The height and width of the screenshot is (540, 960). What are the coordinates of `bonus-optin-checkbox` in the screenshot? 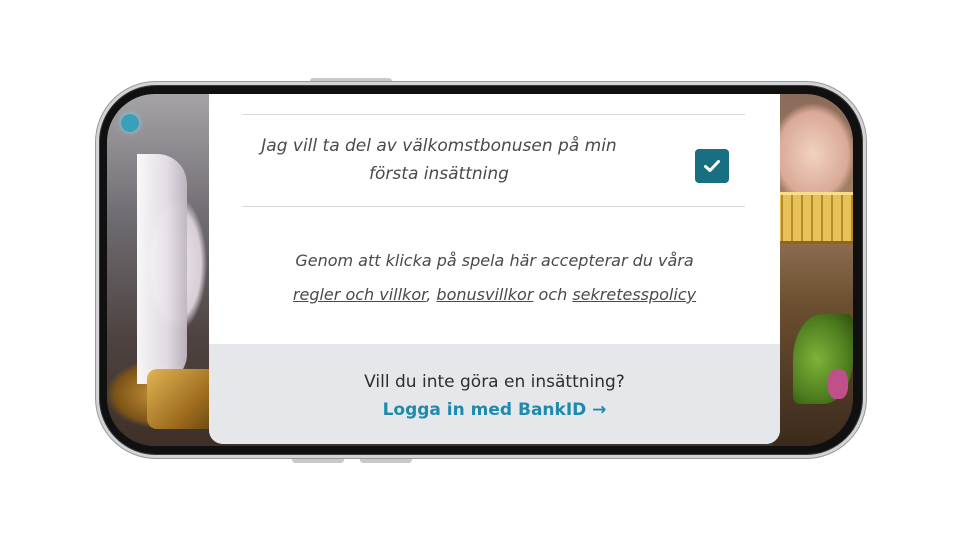 It's located at (712, 166).